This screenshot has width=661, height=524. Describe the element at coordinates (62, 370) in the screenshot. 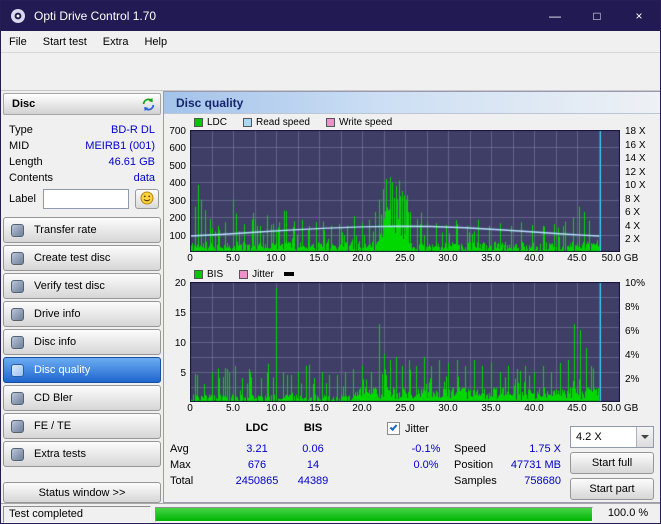

I see `disc-quality-label: Disc quality` at that location.